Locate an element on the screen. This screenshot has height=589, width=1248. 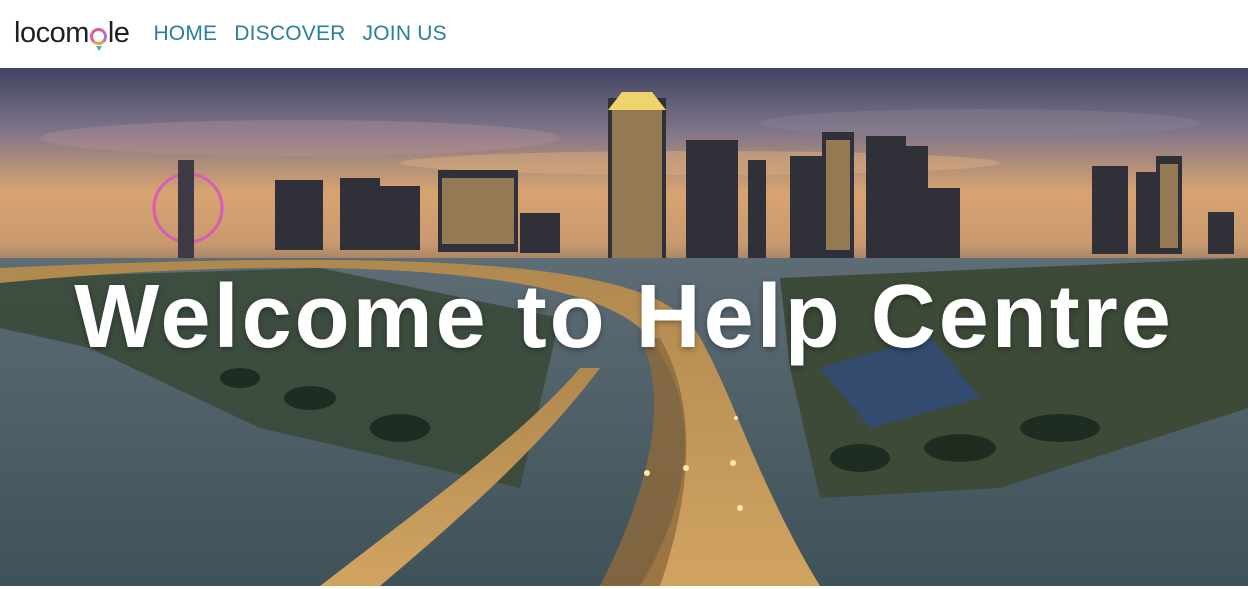
nav-home-link: HOME is located at coordinates (185, 34).